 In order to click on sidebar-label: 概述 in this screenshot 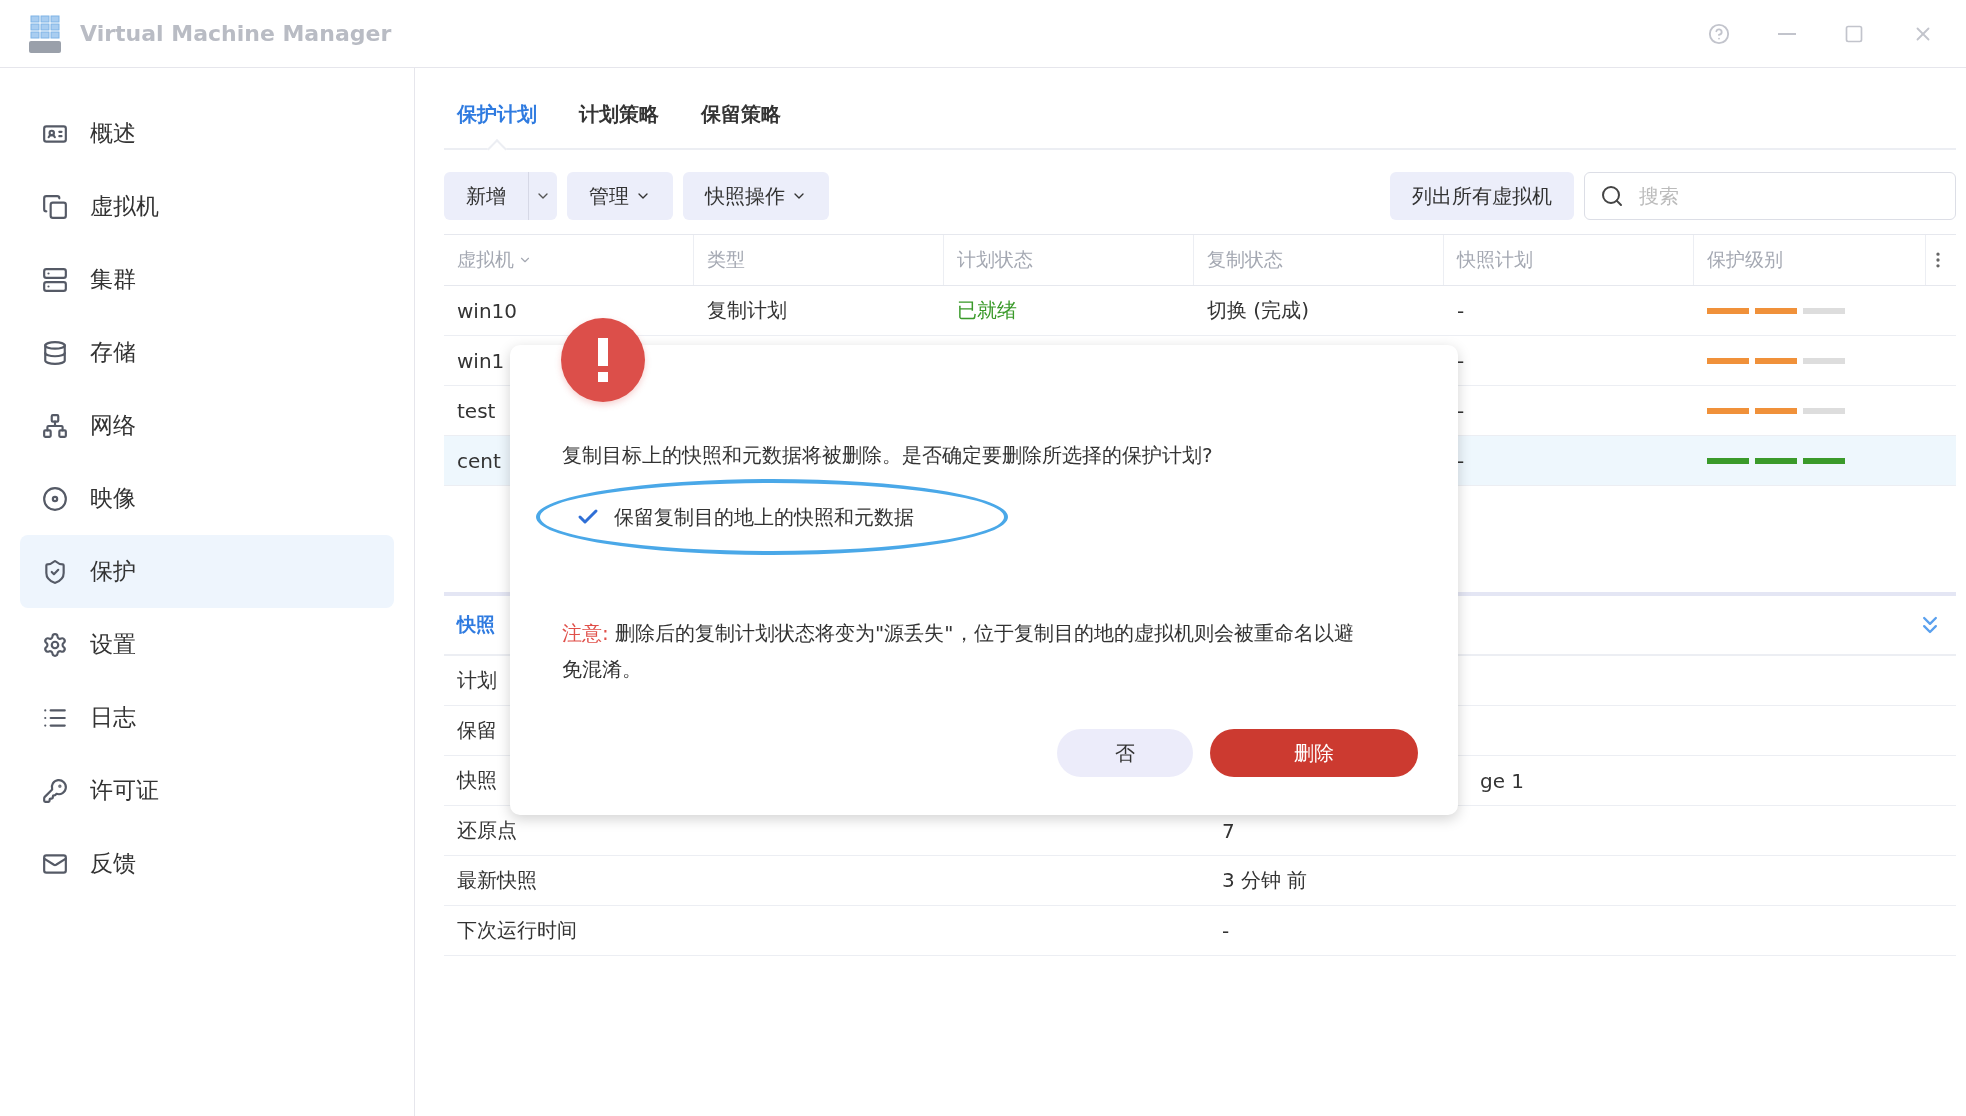, I will do `click(113, 133)`.